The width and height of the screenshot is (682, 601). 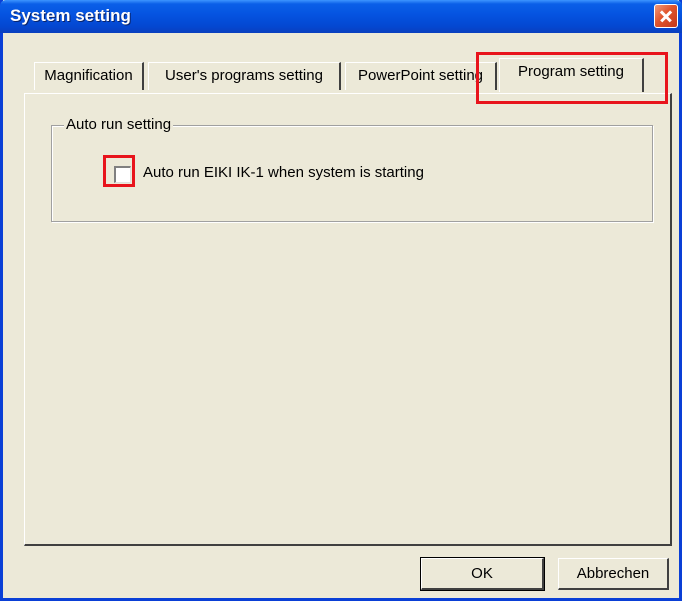 I want to click on tab-program-setting: Program setting, so click(x=571, y=75).